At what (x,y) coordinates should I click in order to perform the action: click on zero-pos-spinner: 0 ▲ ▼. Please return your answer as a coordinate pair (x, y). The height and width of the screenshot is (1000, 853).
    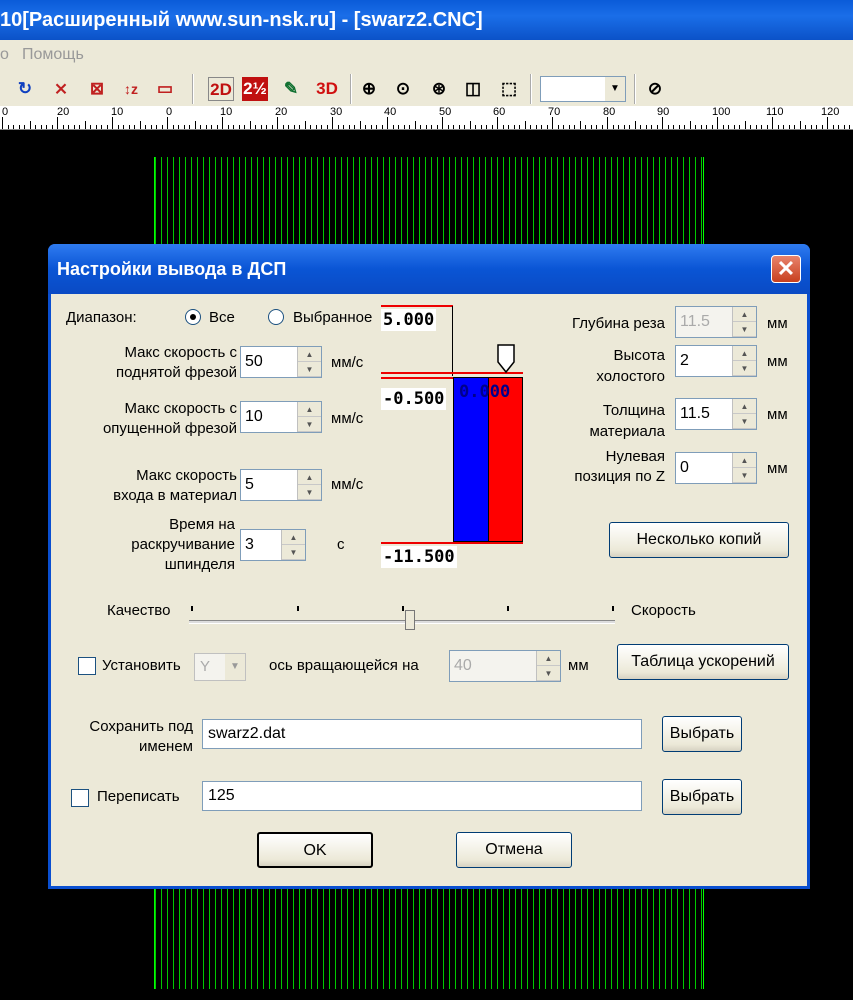
    Looking at the image, I should click on (716, 468).